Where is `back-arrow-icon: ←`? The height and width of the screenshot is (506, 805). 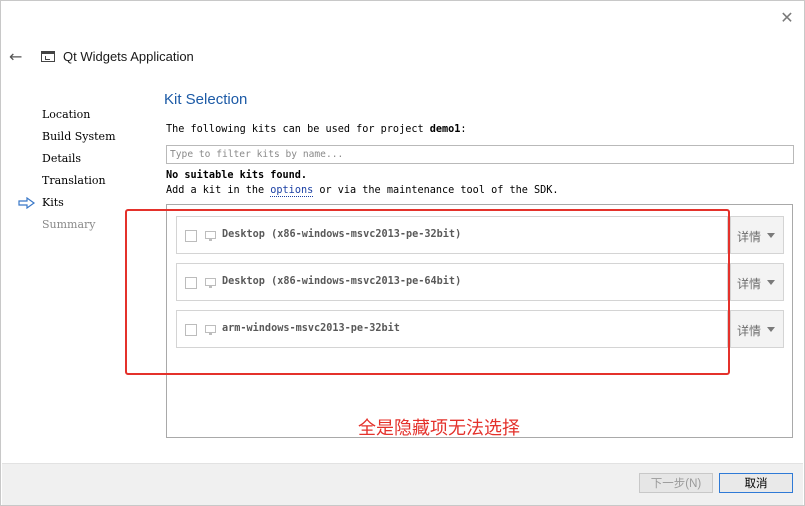
back-arrow-icon: ← is located at coordinates (18, 57).